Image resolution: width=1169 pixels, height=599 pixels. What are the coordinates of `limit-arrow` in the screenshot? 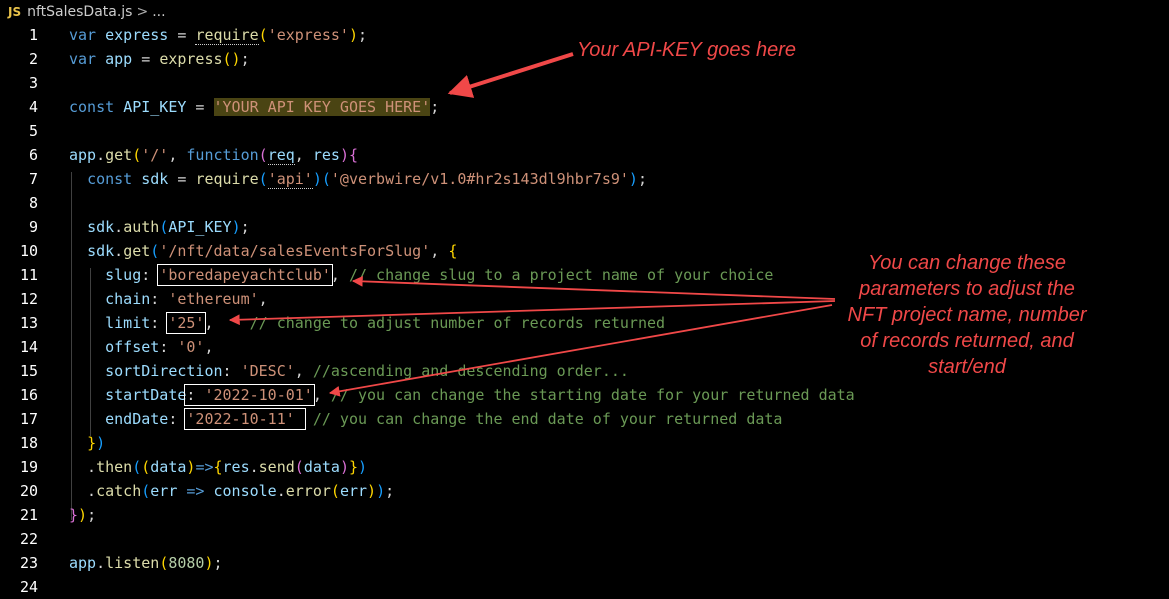 It's located at (532, 313).